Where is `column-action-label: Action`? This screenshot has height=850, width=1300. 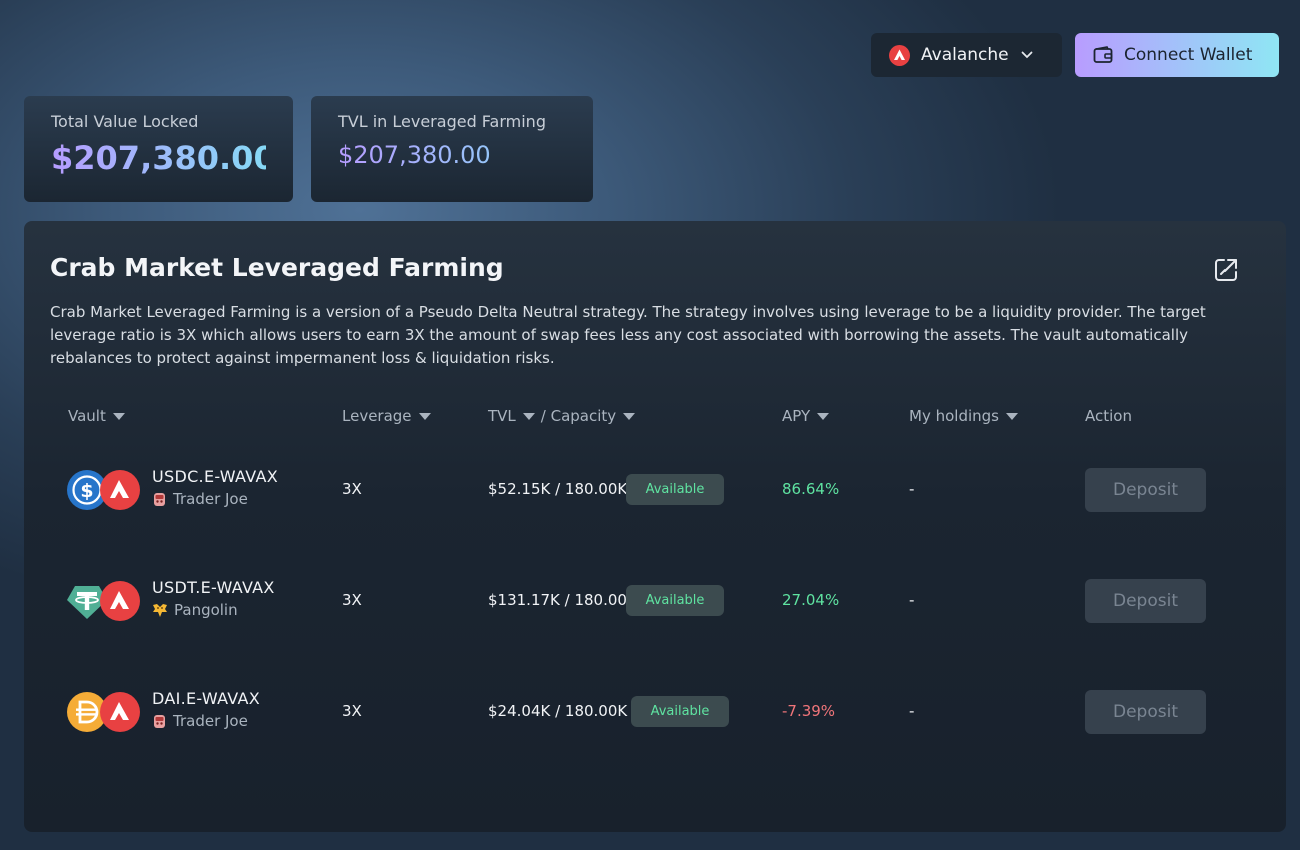
column-action-label: Action is located at coordinates (1108, 416).